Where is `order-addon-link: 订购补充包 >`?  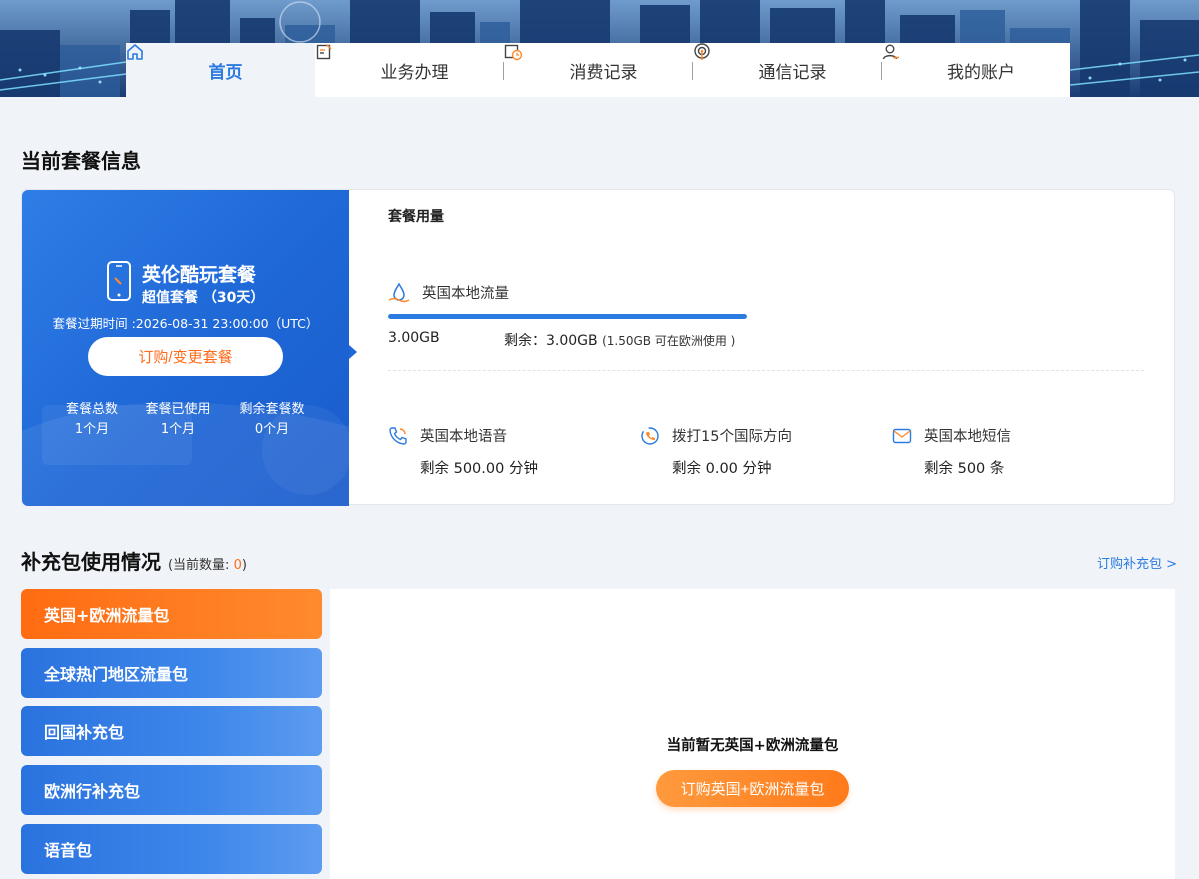
order-addon-link: 订购补充包 > is located at coordinates (1137, 562).